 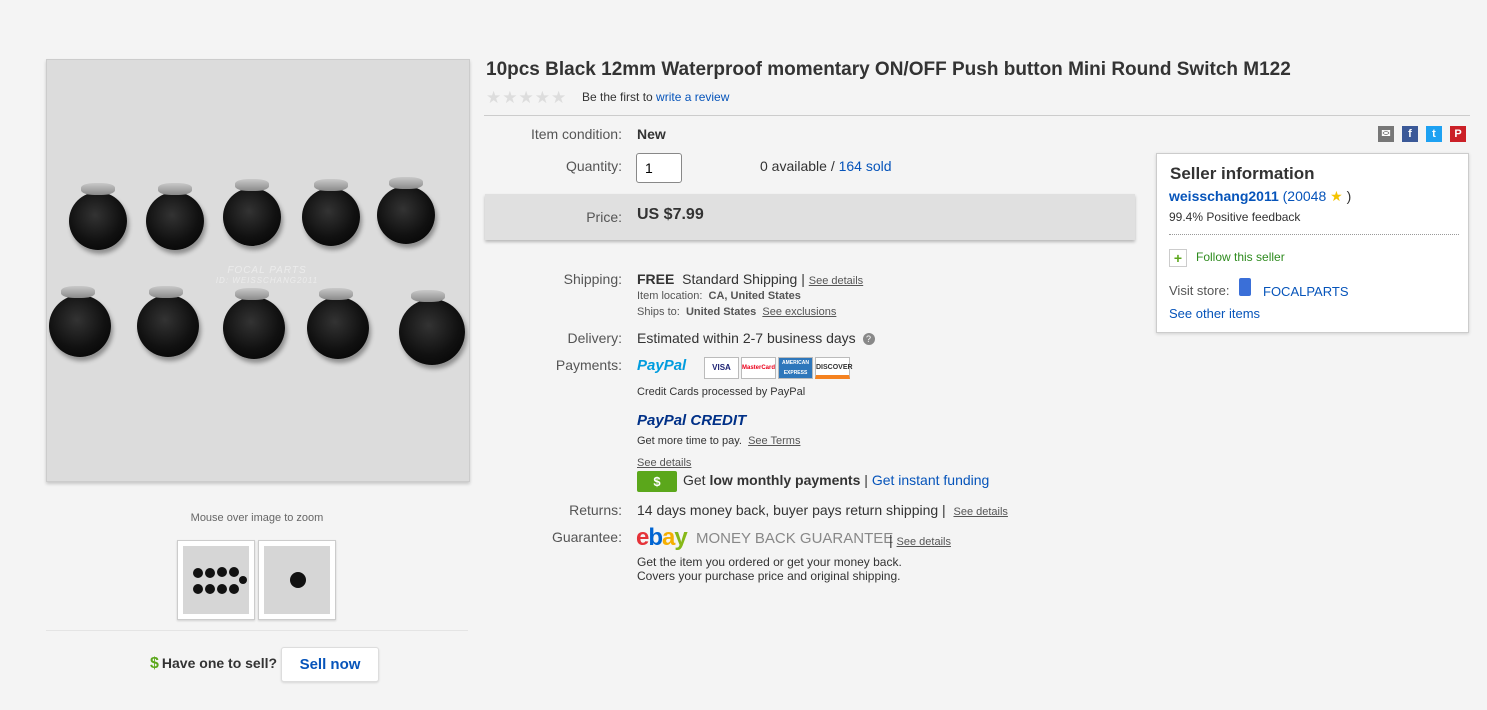 I want to click on returns-label: Returns:, so click(x=595, y=510).